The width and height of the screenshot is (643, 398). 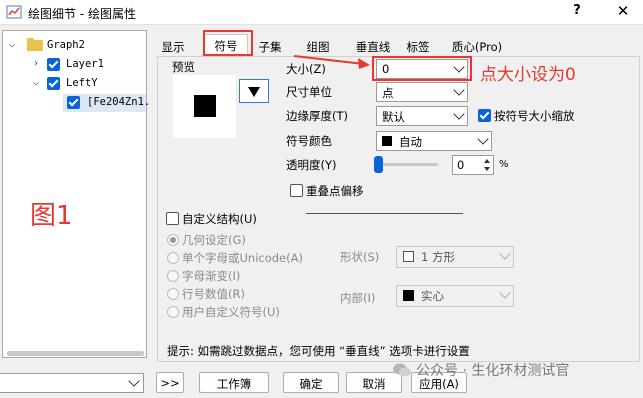 What do you see at coordinates (487, 165) in the screenshot?
I see `spin-arrows-icon` at bounding box center [487, 165].